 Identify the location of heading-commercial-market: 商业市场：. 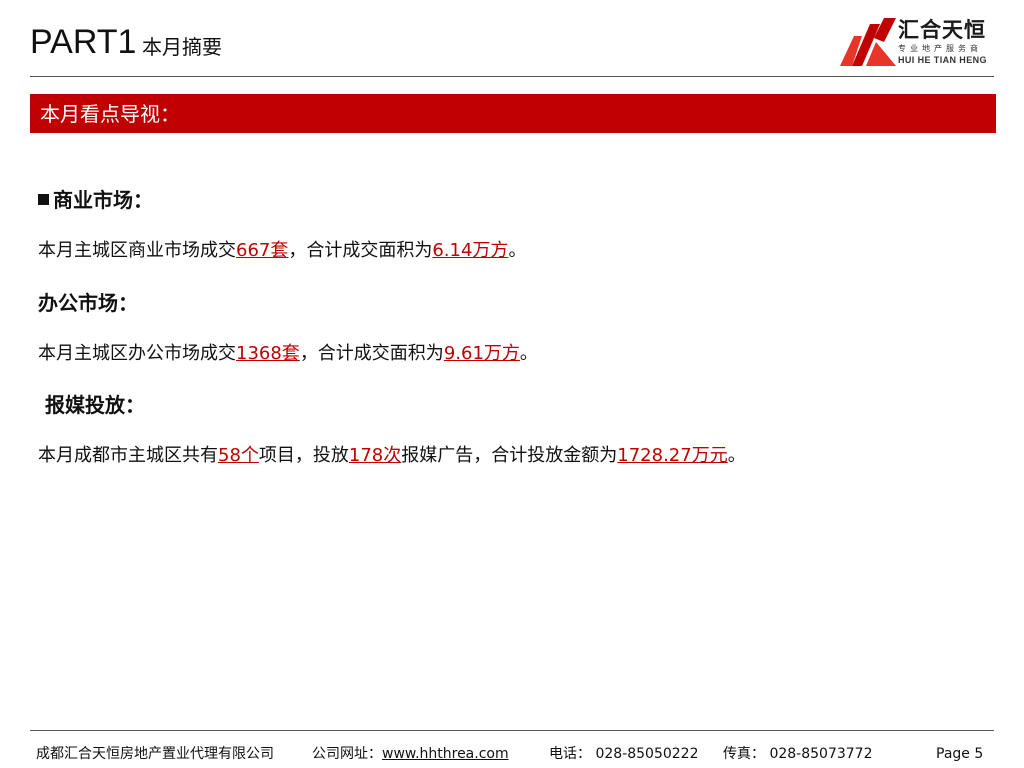
(95, 200).